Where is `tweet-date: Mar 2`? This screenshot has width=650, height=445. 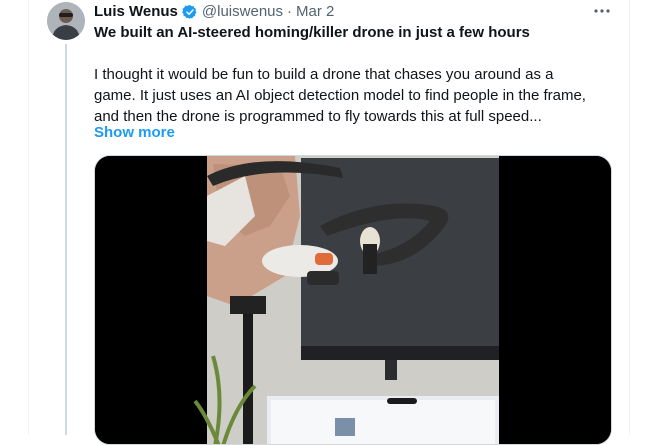
tweet-date: Mar 2 is located at coordinates (315, 12).